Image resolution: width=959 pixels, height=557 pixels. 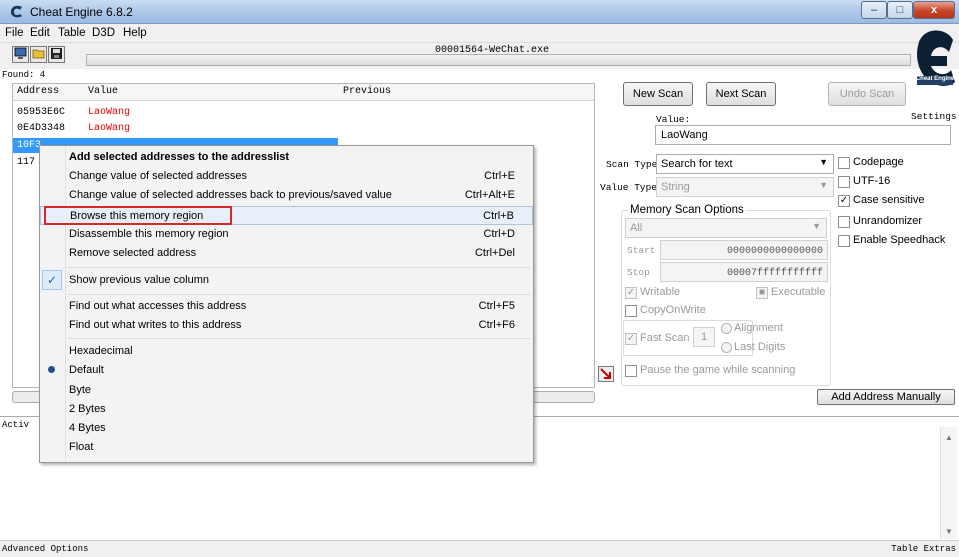 I want to click on vertical-scrollbar: ▲ ▼, so click(x=948, y=483).